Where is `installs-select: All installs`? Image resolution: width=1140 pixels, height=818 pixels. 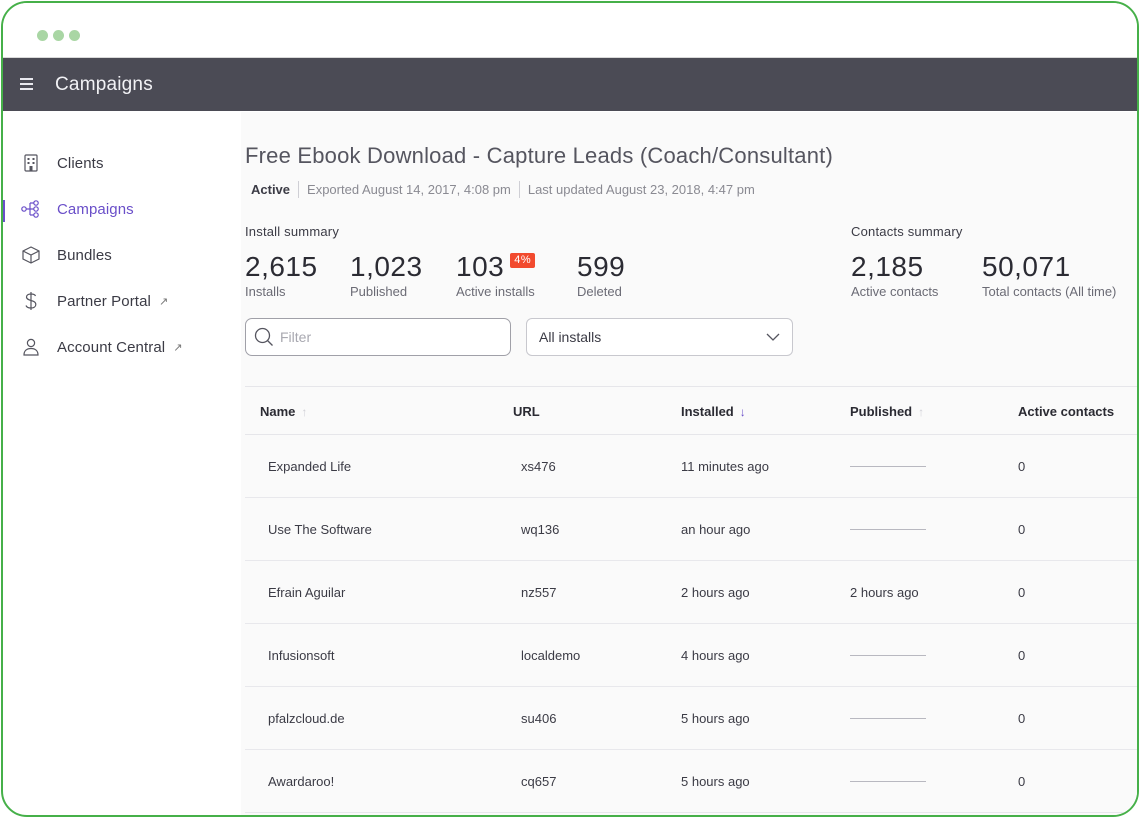
installs-select: All installs is located at coordinates (659, 337).